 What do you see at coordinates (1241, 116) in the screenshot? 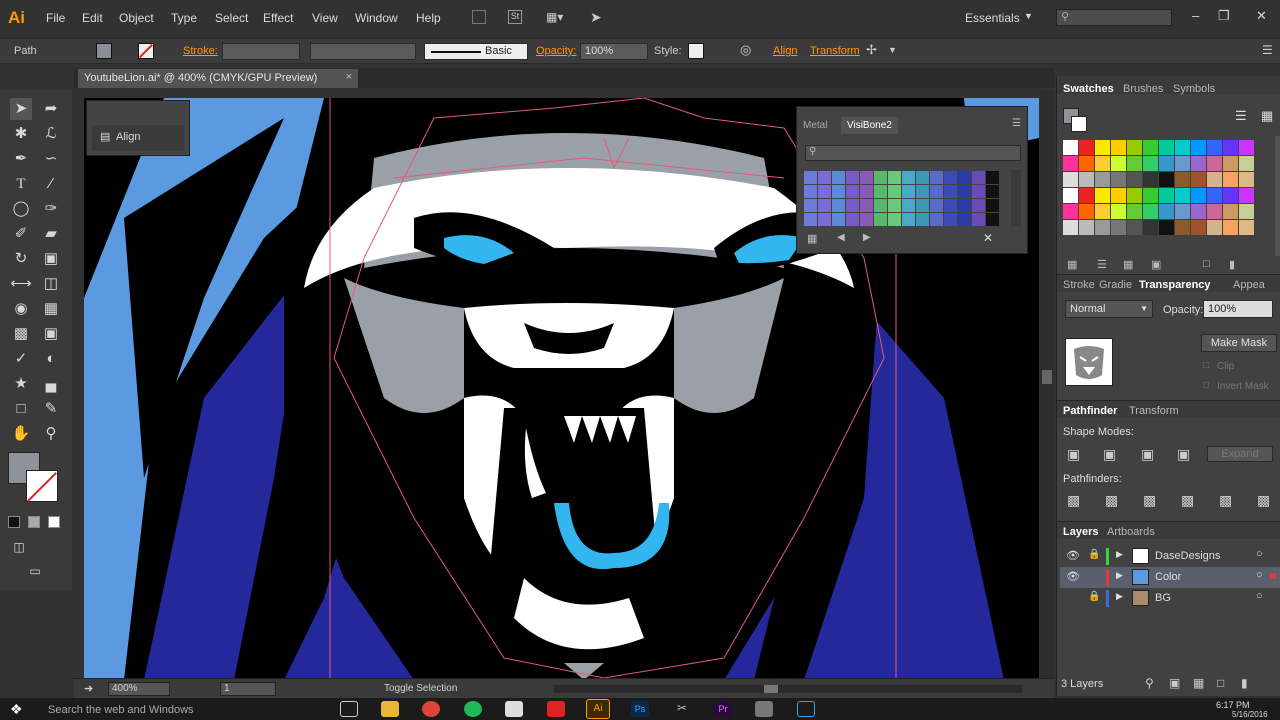
I see `list-view-icon: ☰` at bounding box center [1241, 116].